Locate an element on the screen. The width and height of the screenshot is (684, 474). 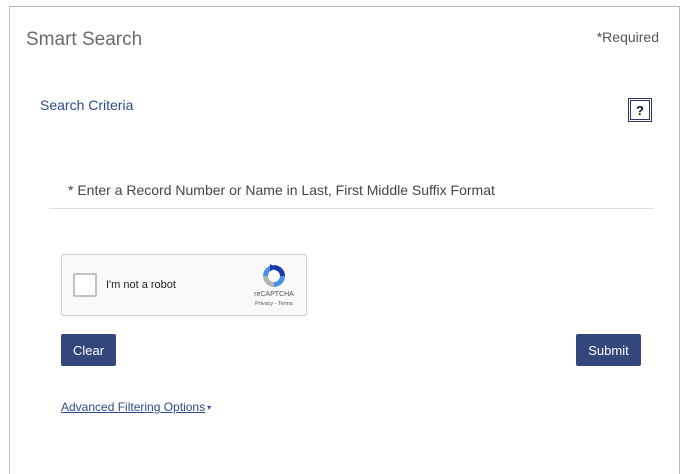
recaptcha-privacy-terms: Privacy - Terms is located at coordinates (274, 304).